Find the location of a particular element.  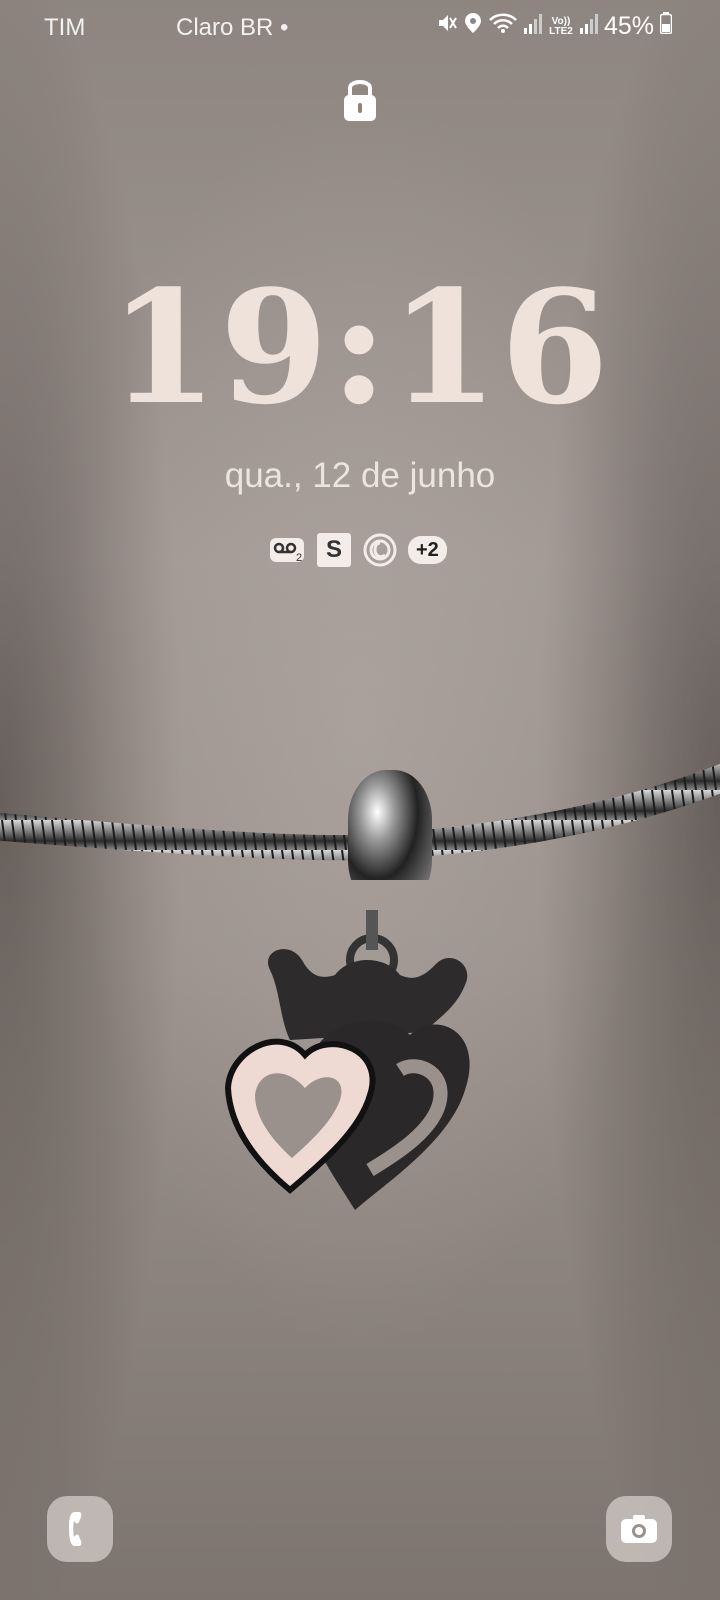

battery-percent: 45% is located at coordinates (628, 26).